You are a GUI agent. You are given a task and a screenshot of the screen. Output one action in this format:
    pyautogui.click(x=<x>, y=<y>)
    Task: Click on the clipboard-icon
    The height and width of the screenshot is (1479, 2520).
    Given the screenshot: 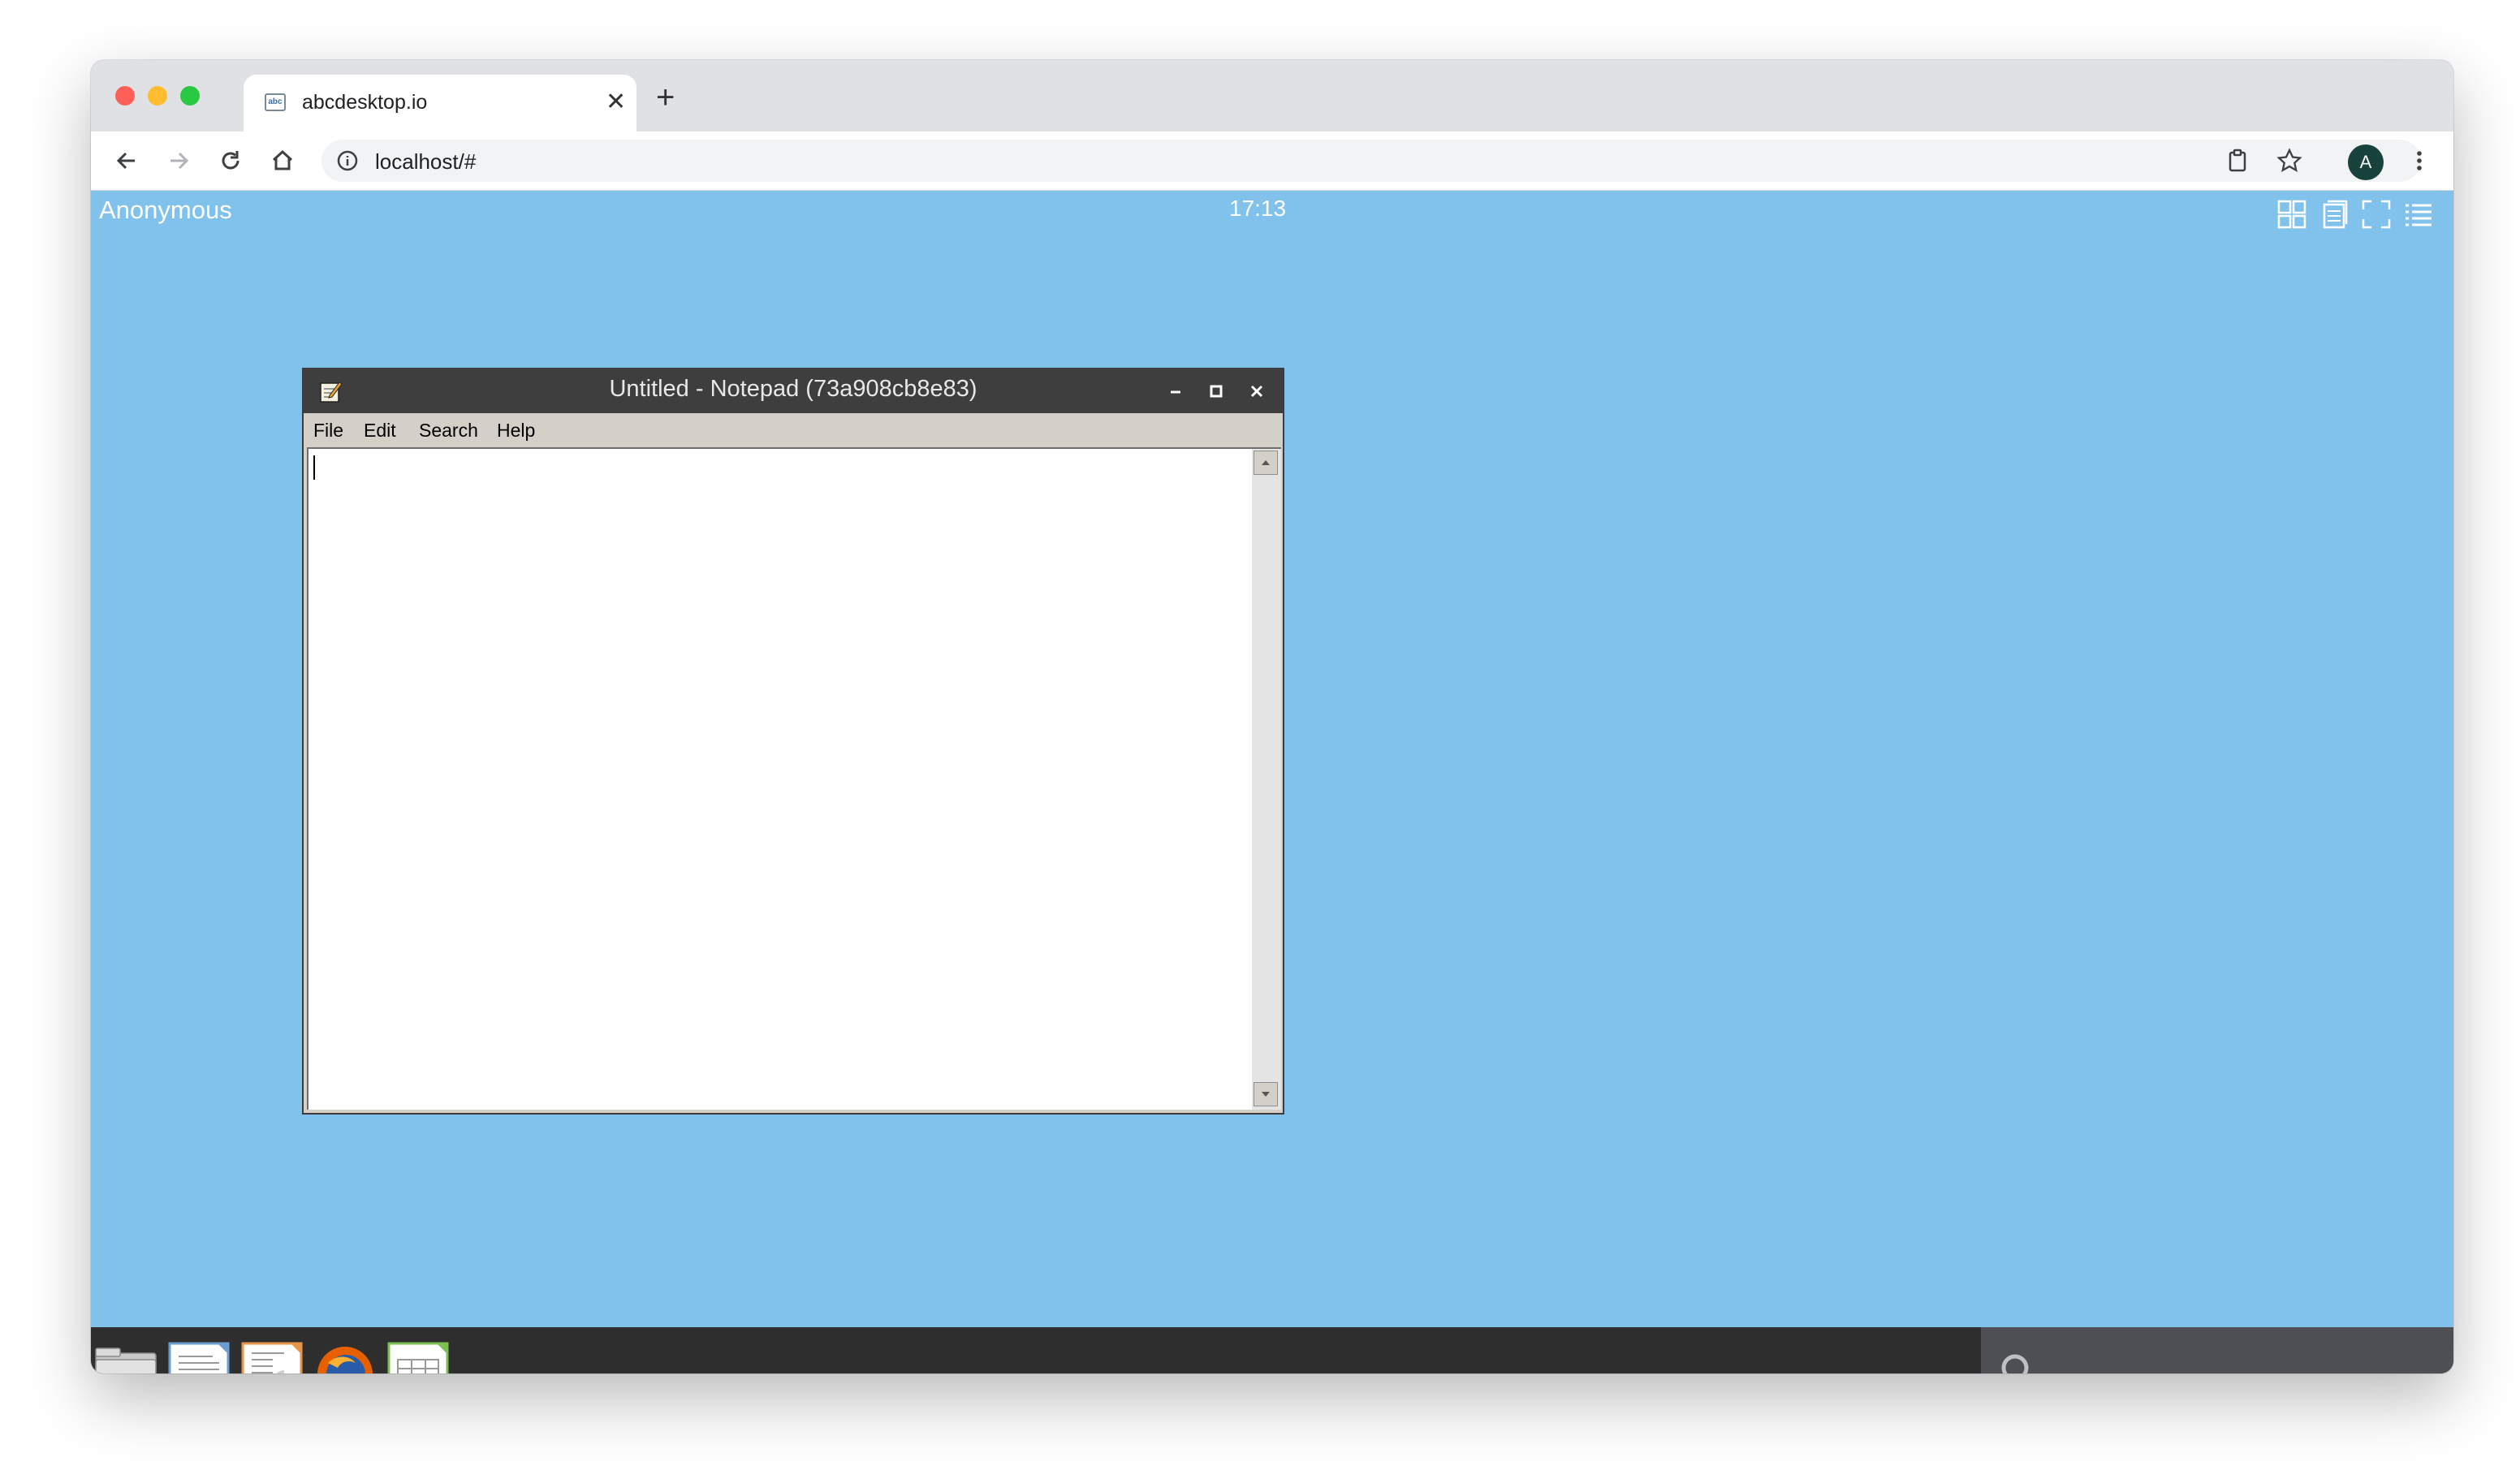 What is the action you would take?
    pyautogui.click(x=2237, y=161)
    